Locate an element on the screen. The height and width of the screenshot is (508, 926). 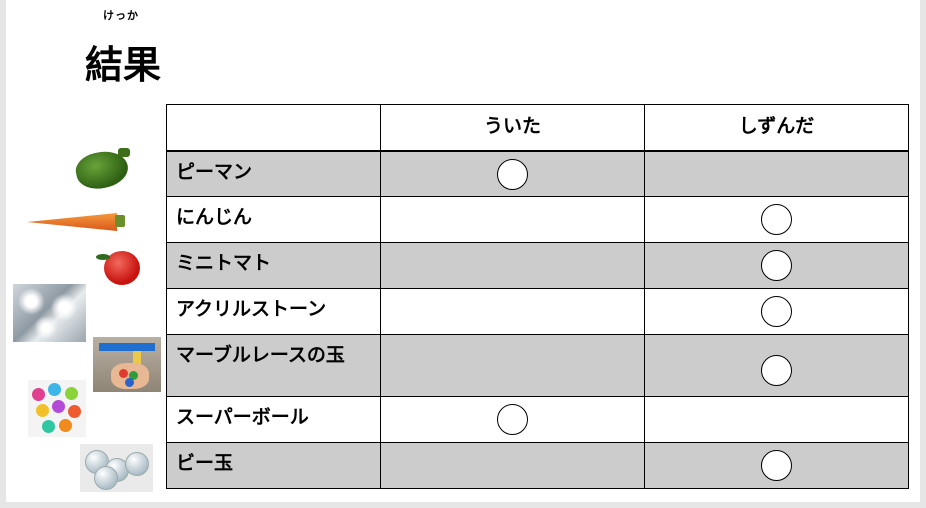
table-row: ミニトマト is located at coordinates (537, 265).